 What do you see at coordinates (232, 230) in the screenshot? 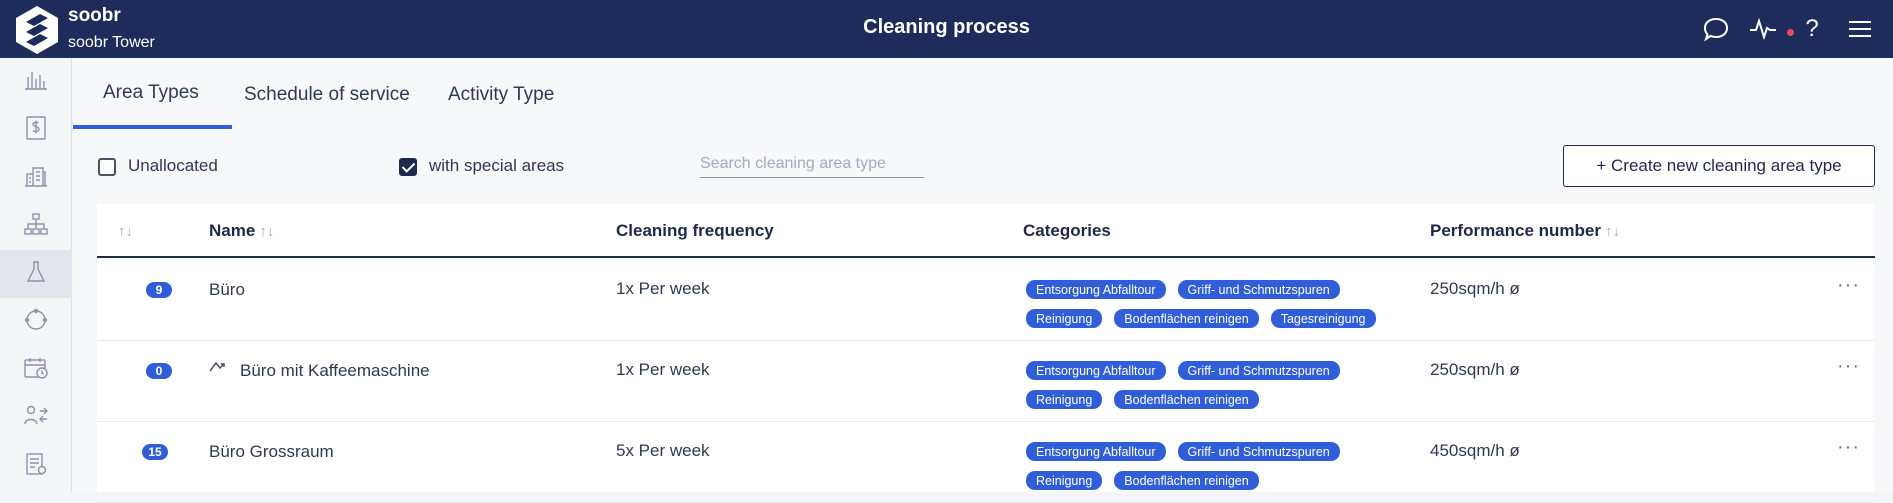
I see `column-name-label: Name` at bounding box center [232, 230].